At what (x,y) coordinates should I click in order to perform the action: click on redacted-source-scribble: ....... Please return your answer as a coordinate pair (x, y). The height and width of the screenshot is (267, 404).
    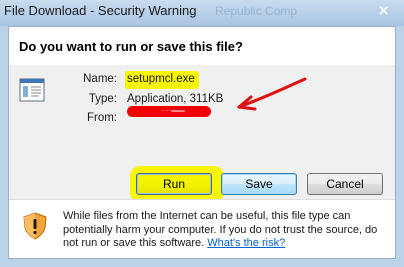
    Looking at the image, I should click on (169, 110).